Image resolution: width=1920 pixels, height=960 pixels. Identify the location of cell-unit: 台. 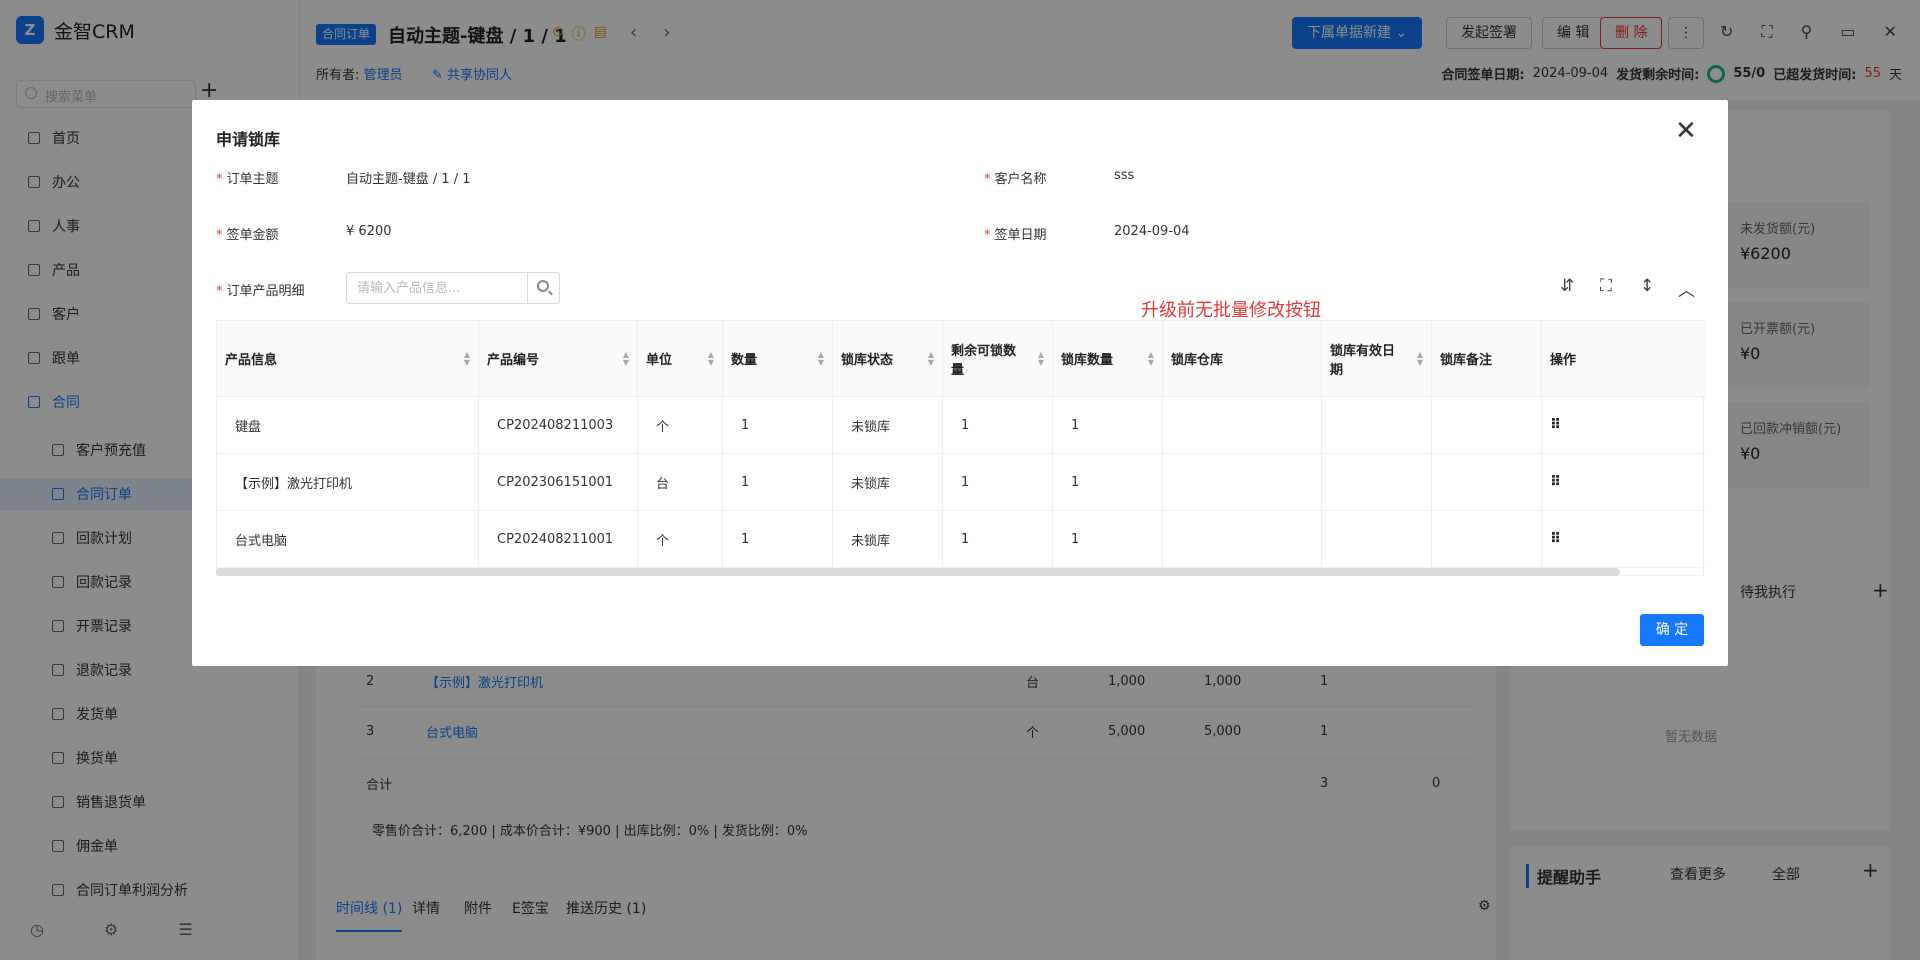
(680, 482).